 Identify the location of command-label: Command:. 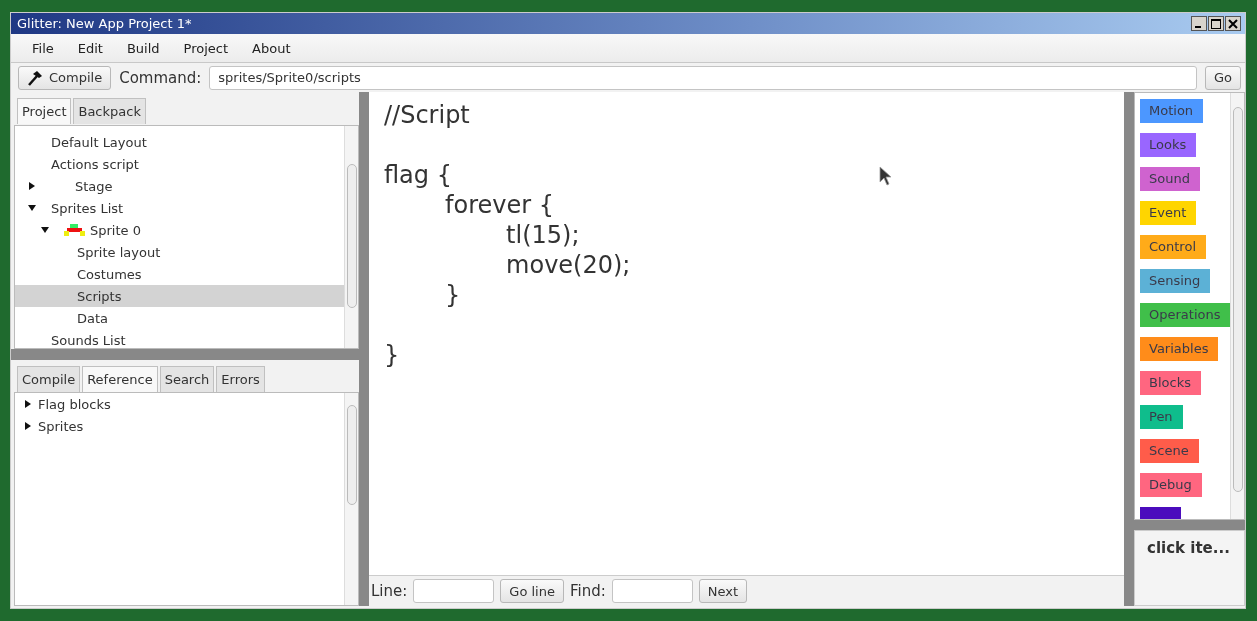
(160, 77).